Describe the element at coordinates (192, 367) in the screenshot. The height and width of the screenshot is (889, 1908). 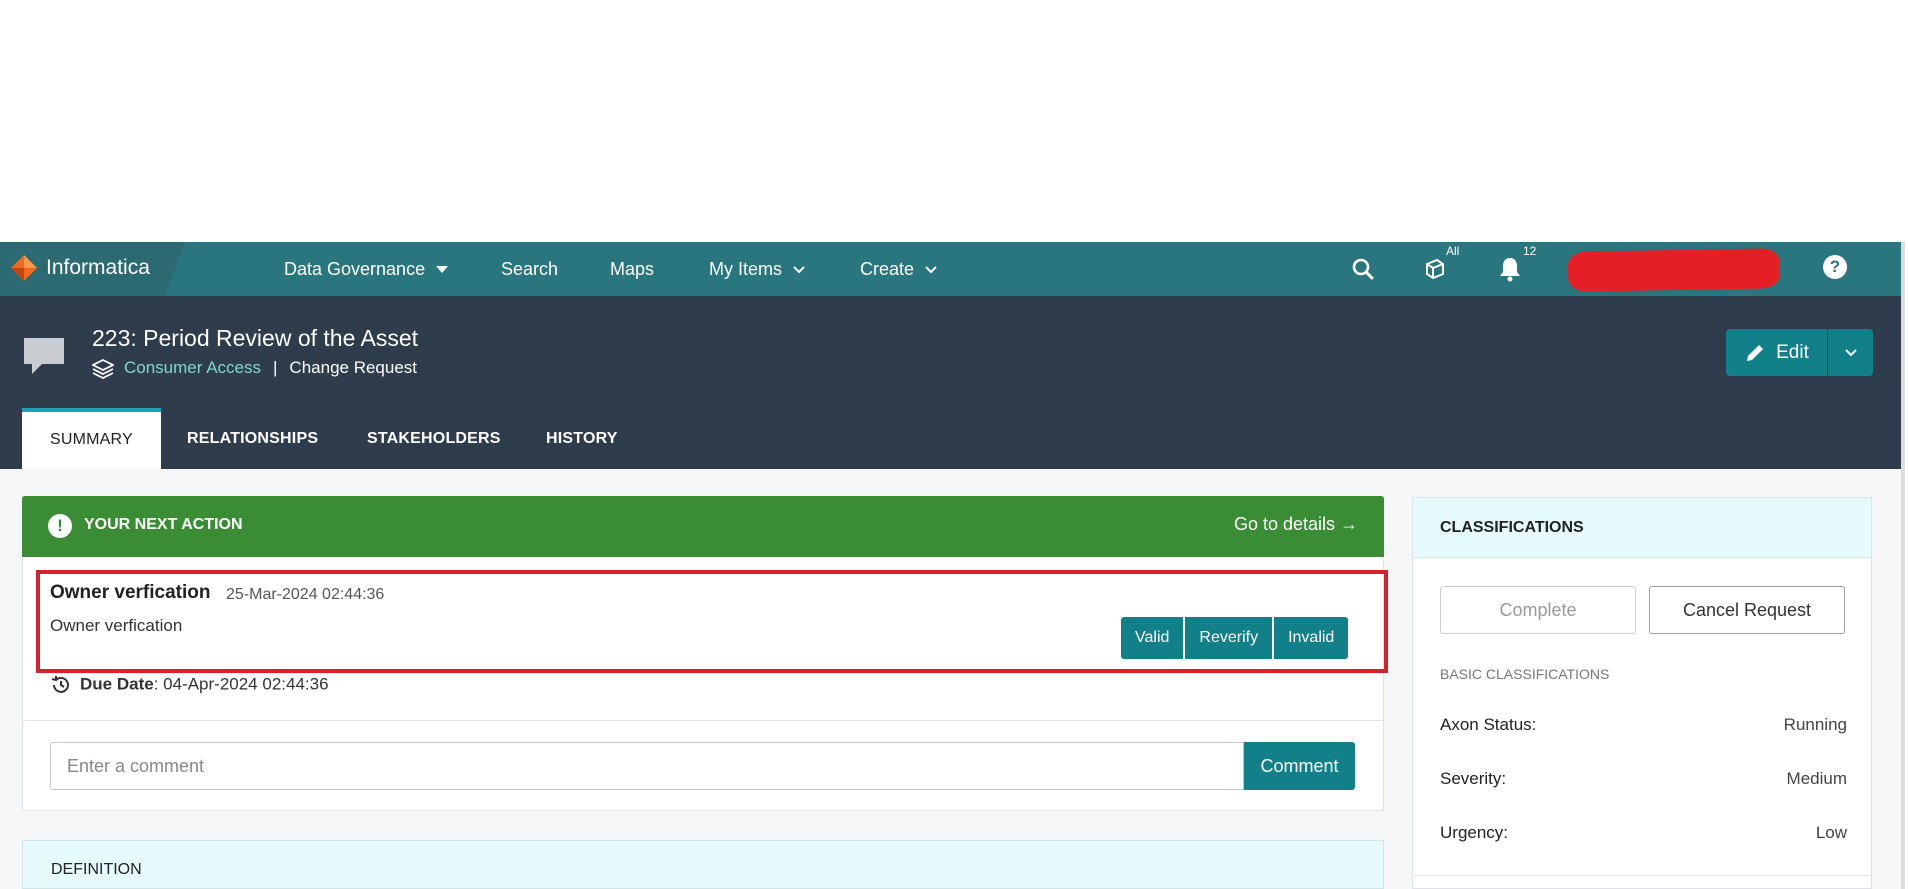
I see `asset-link: Consumer Access` at that location.